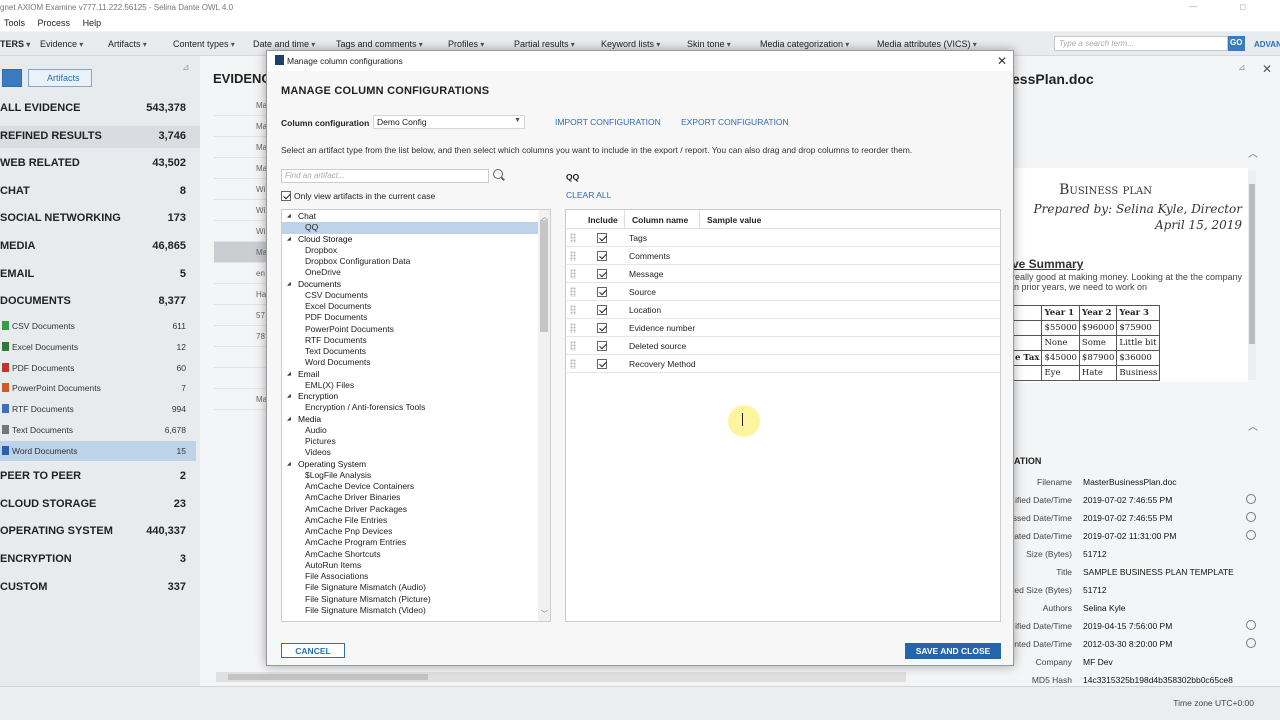 This screenshot has width=1280, height=720. I want to click on column-configuration-select: Demo Config ▼, so click(449, 122).